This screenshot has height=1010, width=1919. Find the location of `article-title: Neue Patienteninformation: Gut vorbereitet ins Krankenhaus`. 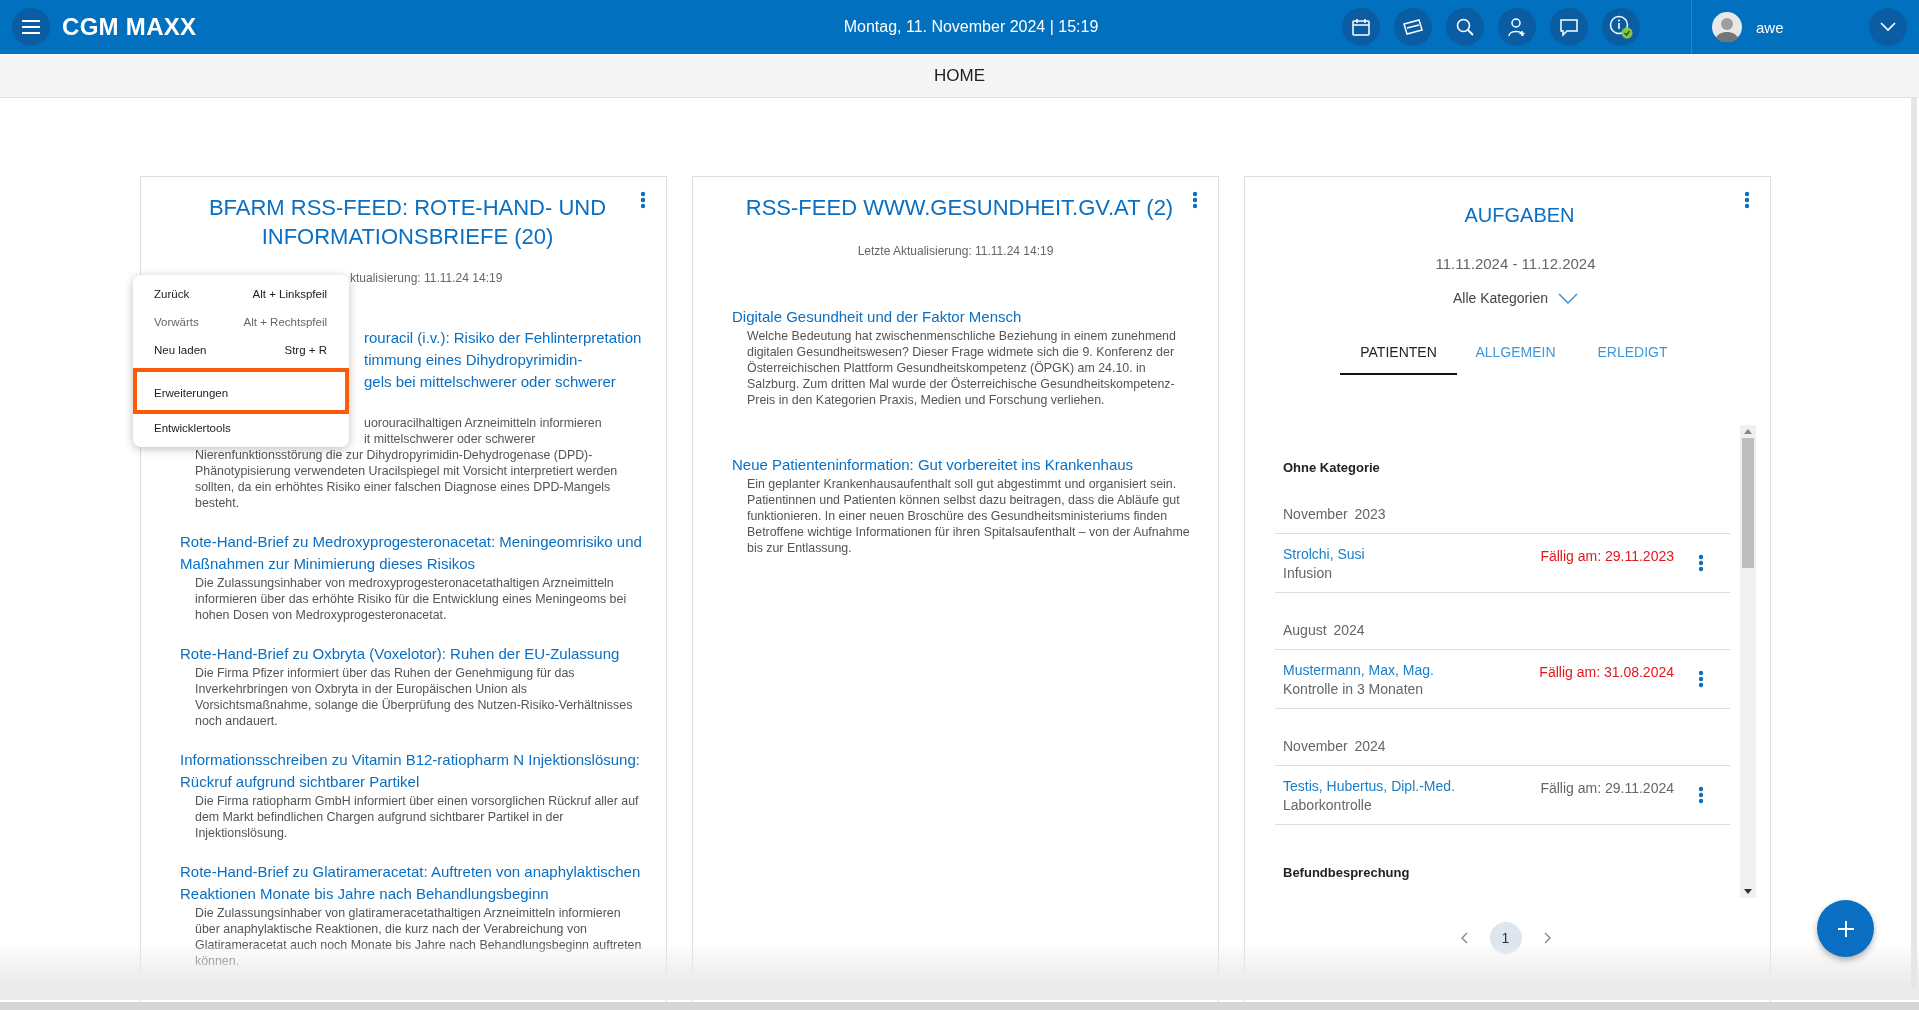

article-title: Neue Patienteninformation: Gut vorbereitet ins Krankenhaus is located at coordinates (963, 465).